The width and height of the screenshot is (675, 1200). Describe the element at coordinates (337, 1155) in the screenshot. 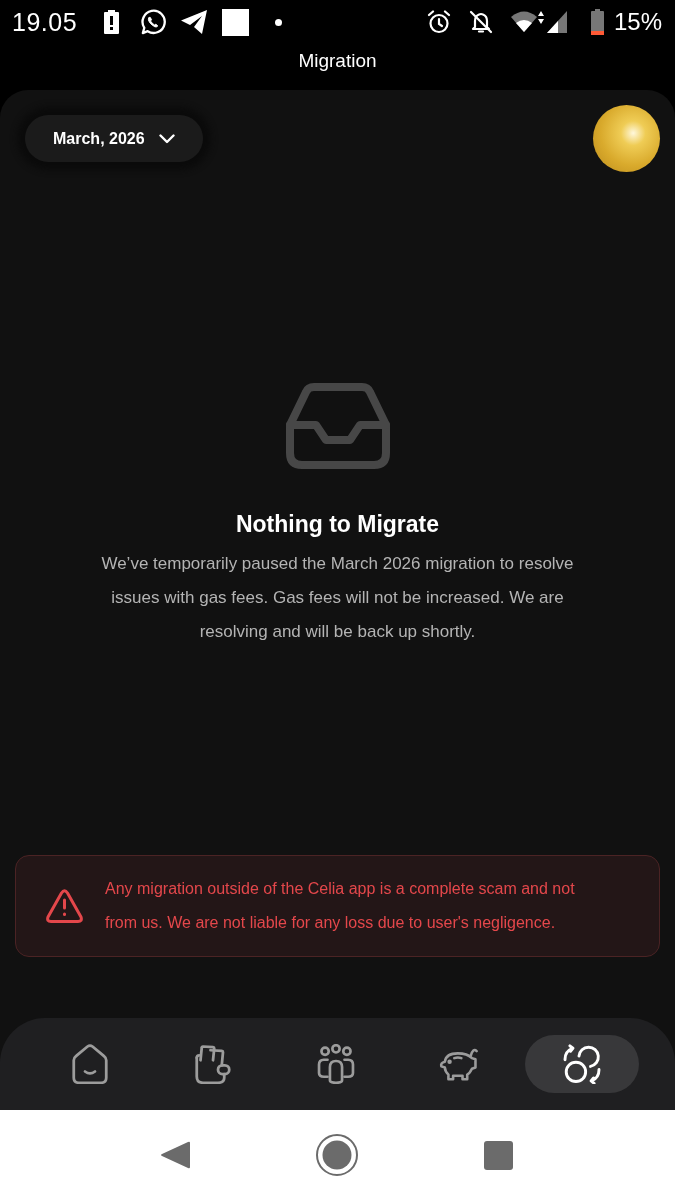

I see `home-circle-icon` at that location.